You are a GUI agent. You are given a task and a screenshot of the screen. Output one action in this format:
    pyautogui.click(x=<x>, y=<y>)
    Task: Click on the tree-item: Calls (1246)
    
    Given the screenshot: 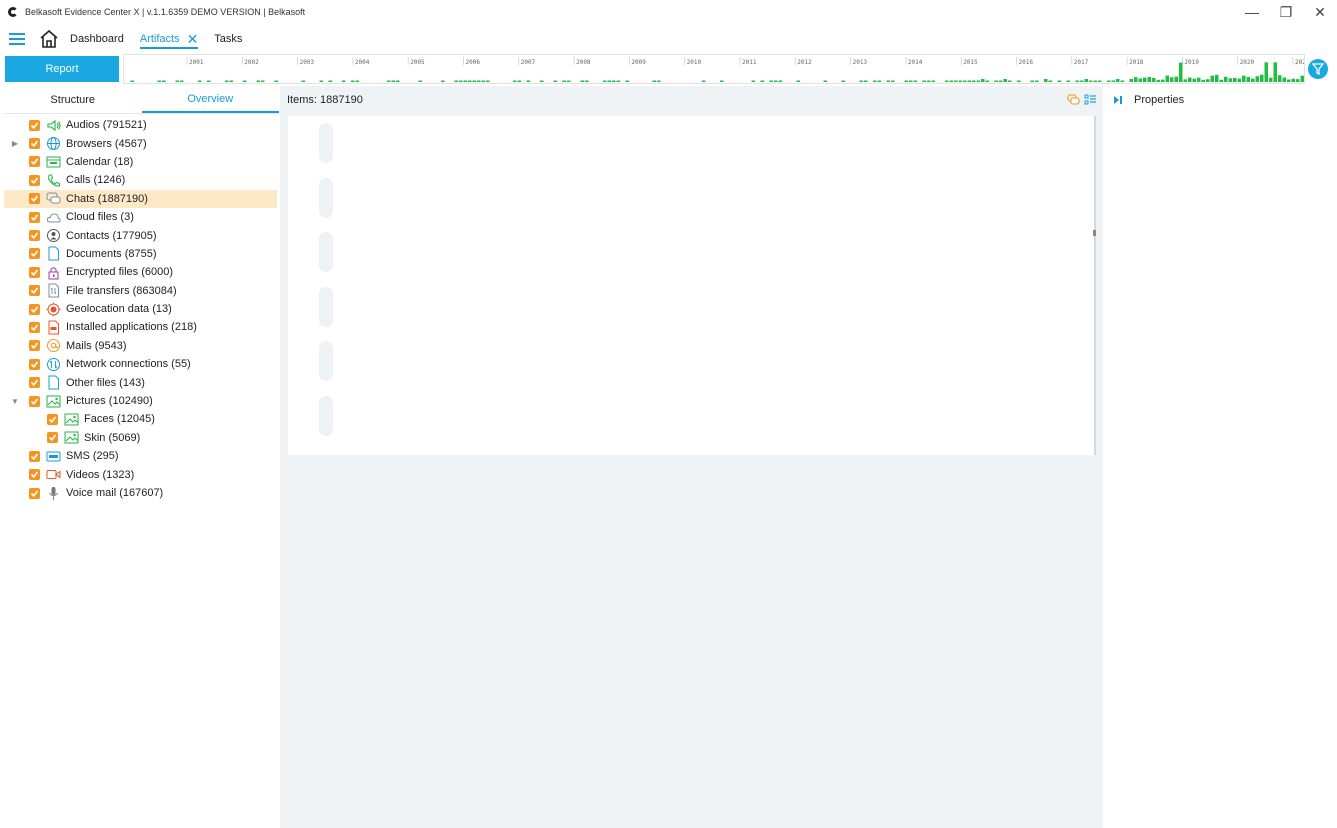 What is the action you would take?
    pyautogui.click(x=141, y=180)
    